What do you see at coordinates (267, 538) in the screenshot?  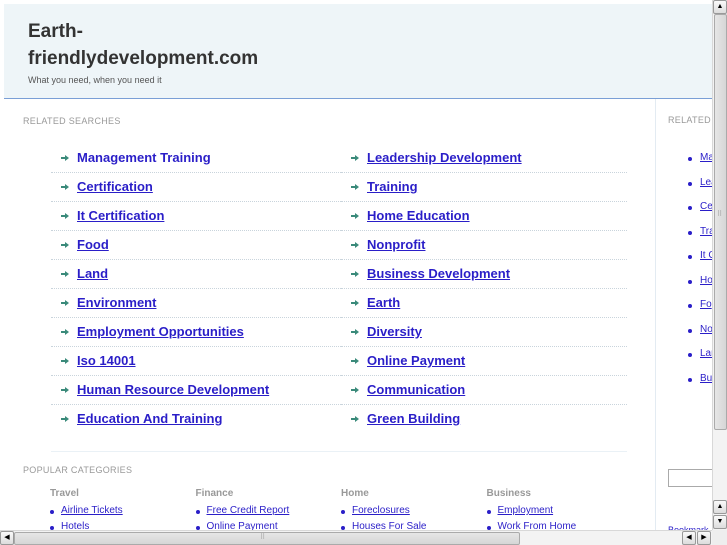 I see `horizontal-scroll-thumb: ⠿` at bounding box center [267, 538].